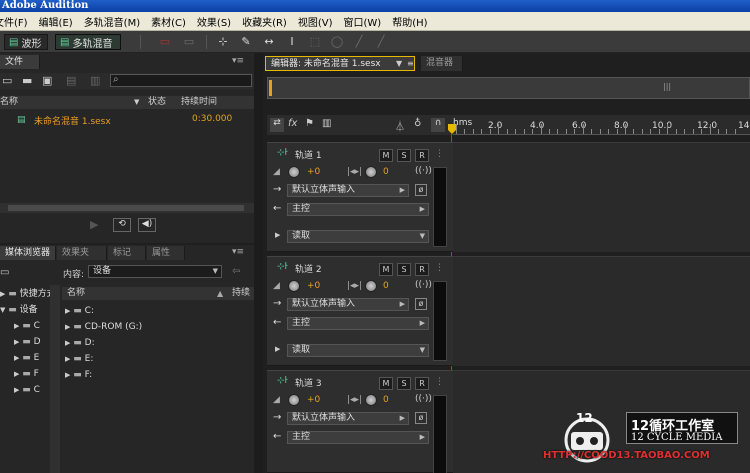 The height and width of the screenshot is (473, 750). I want to click on shortcut-icon: ▭, so click(4, 272).